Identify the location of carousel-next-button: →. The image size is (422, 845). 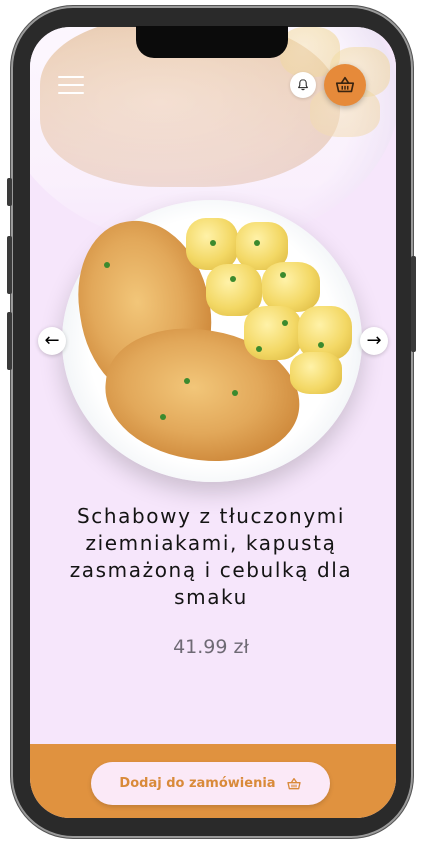
(374, 341).